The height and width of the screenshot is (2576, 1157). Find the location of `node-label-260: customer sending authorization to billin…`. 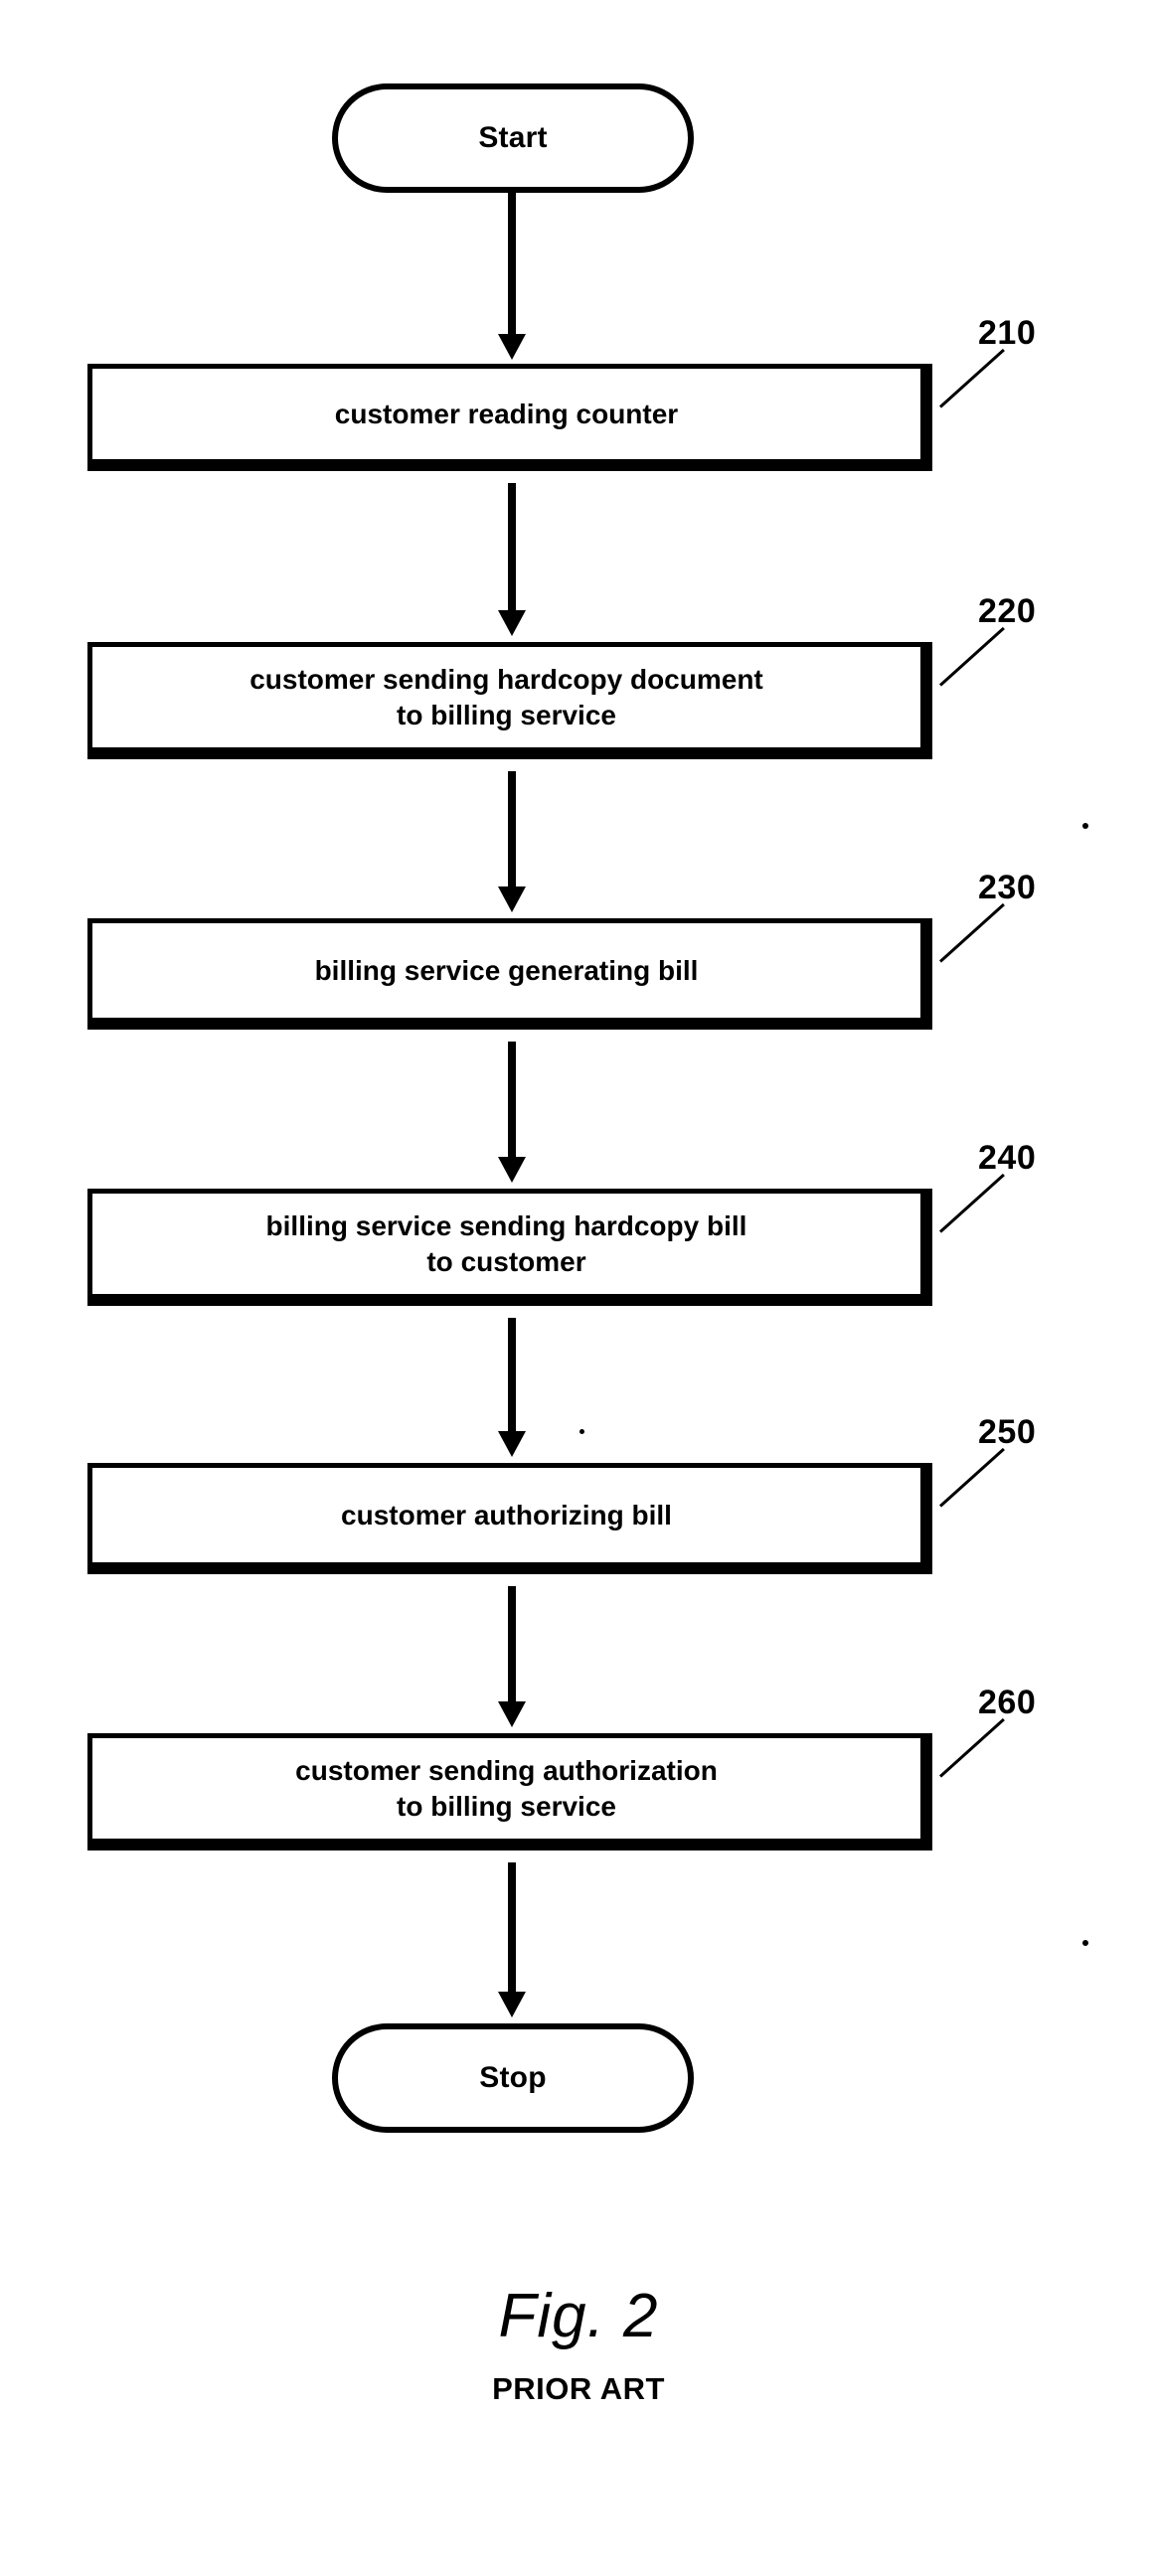

node-label-260: customer sending authorization to billin… is located at coordinates (506, 1788).